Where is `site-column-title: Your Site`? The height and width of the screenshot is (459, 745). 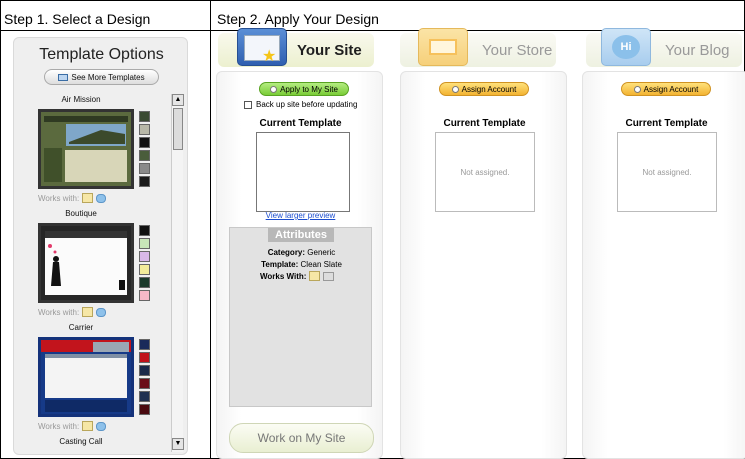
site-column-title: Your Site is located at coordinates (329, 50).